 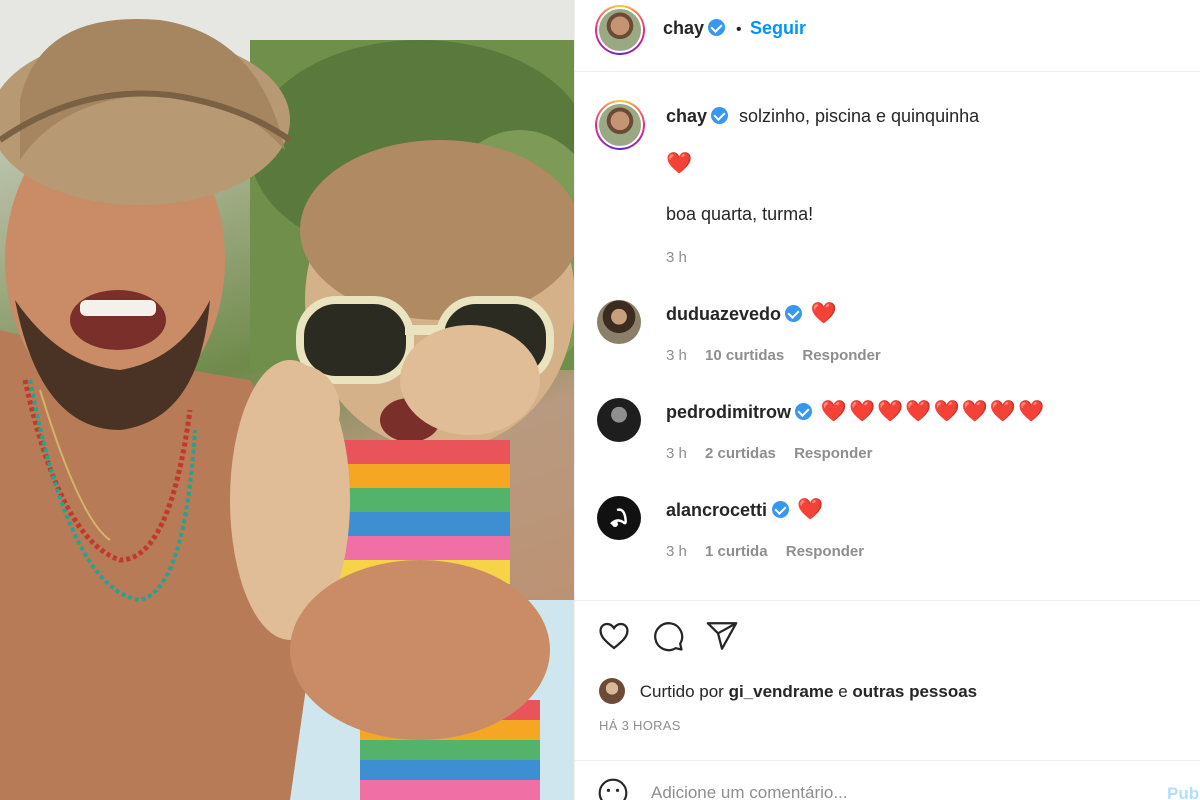 What do you see at coordinates (778, 28) in the screenshot?
I see `follow-button: Seguir` at bounding box center [778, 28].